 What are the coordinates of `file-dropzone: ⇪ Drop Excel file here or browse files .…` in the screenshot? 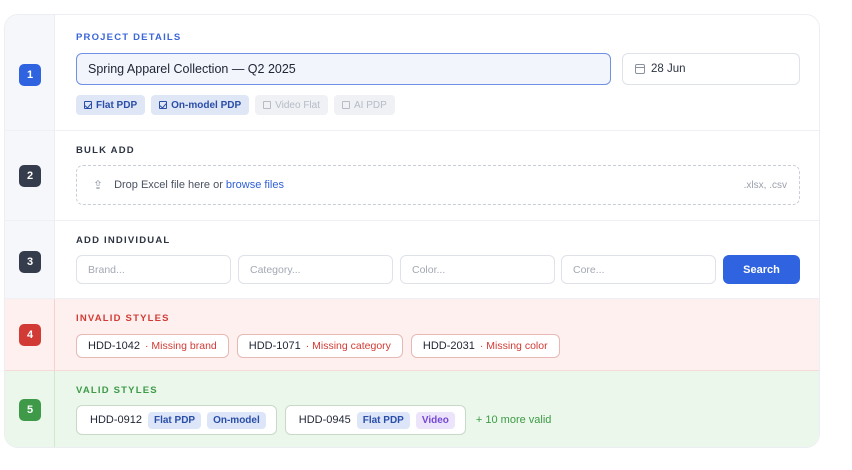 It's located at (438, 185).